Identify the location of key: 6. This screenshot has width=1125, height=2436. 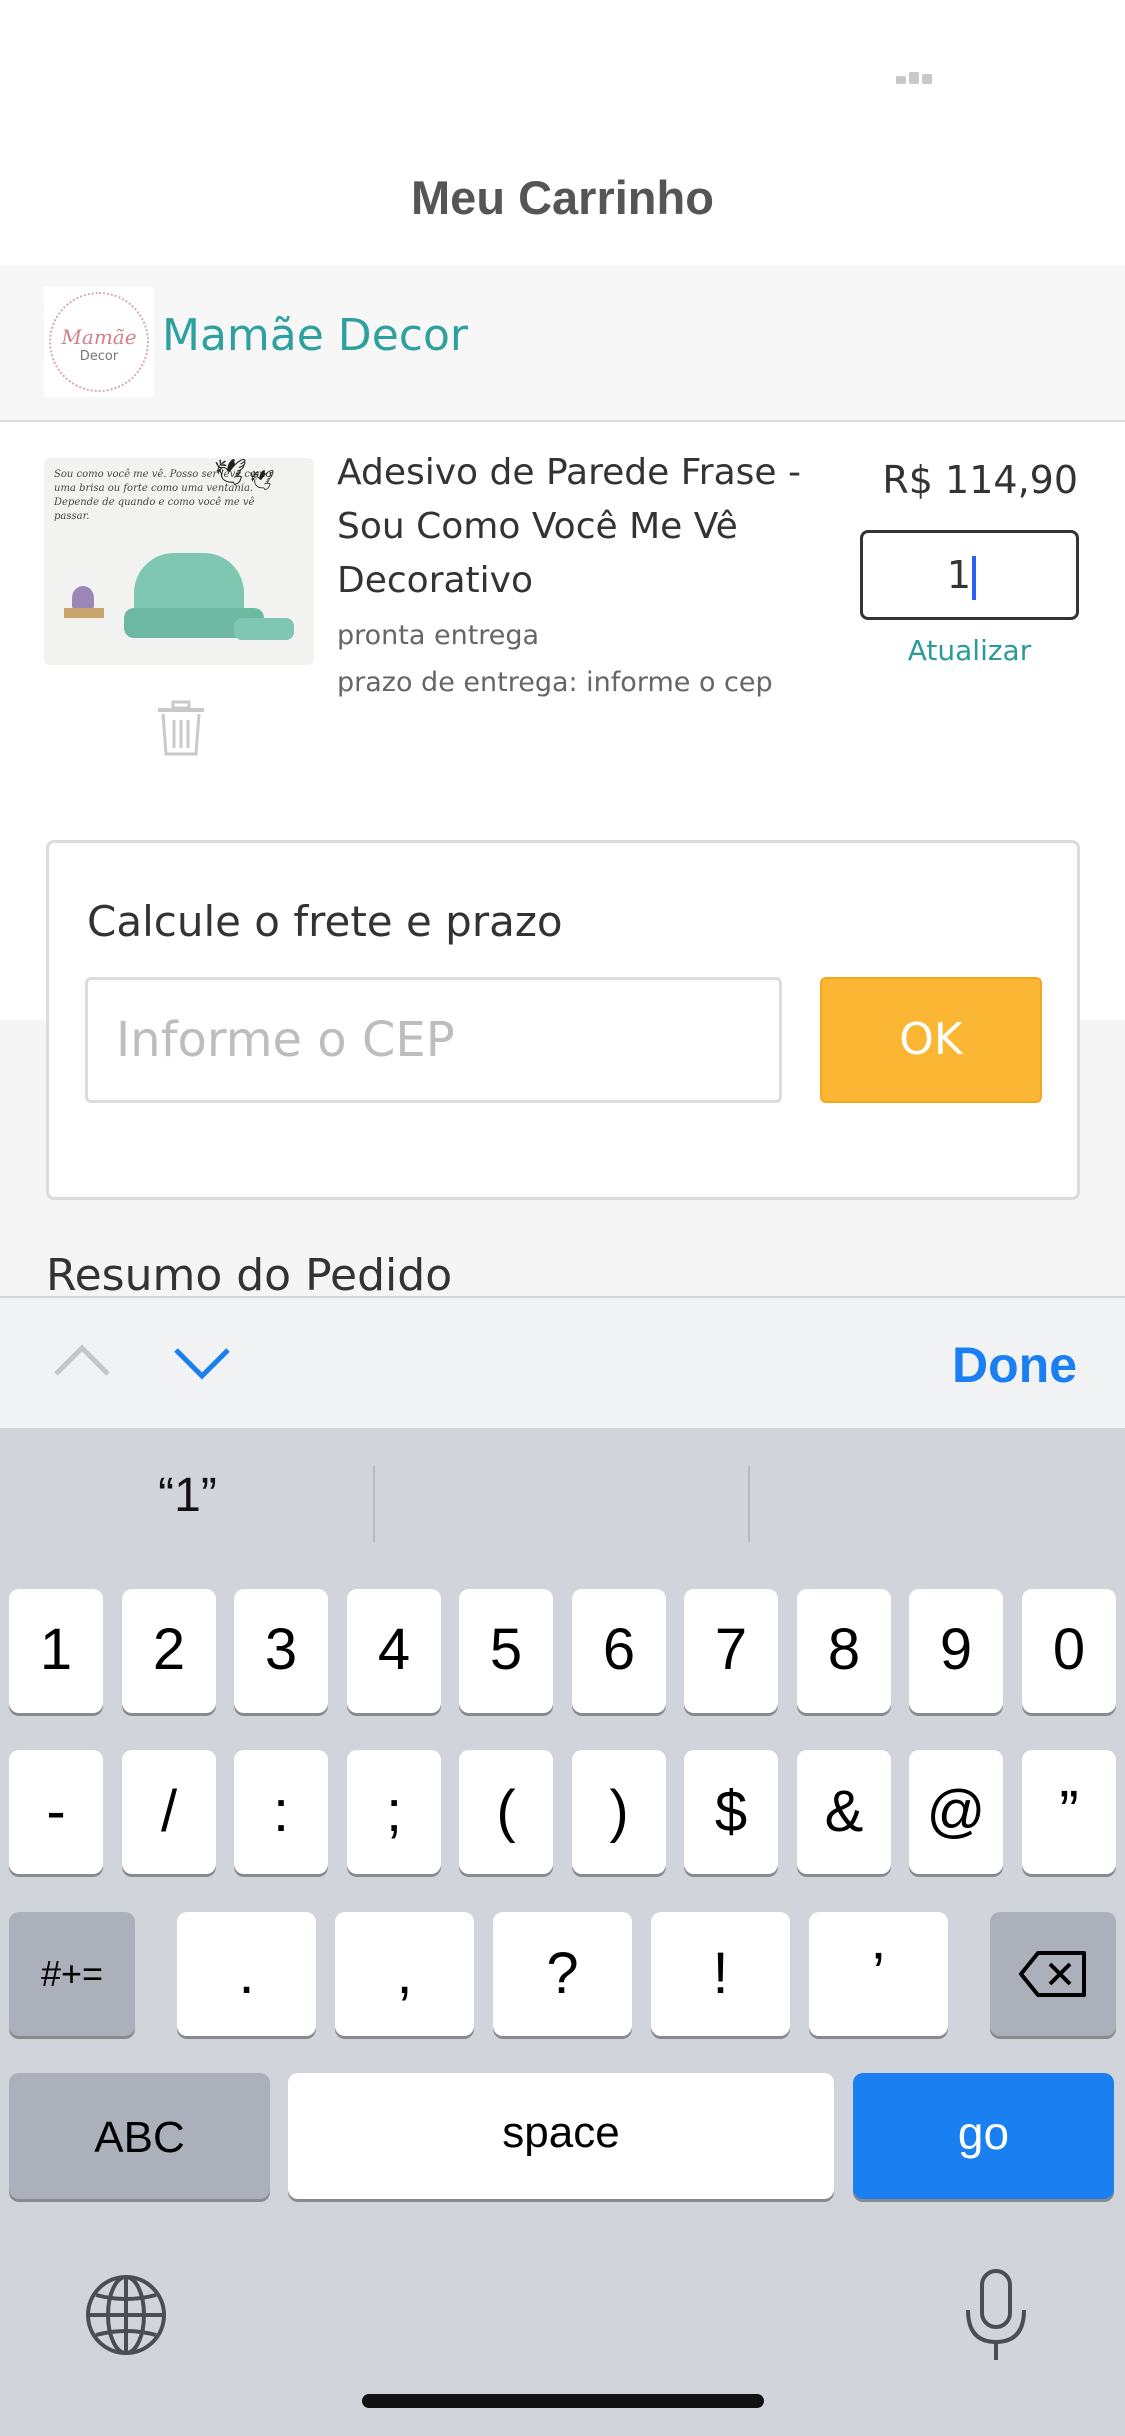
(619, 1651).